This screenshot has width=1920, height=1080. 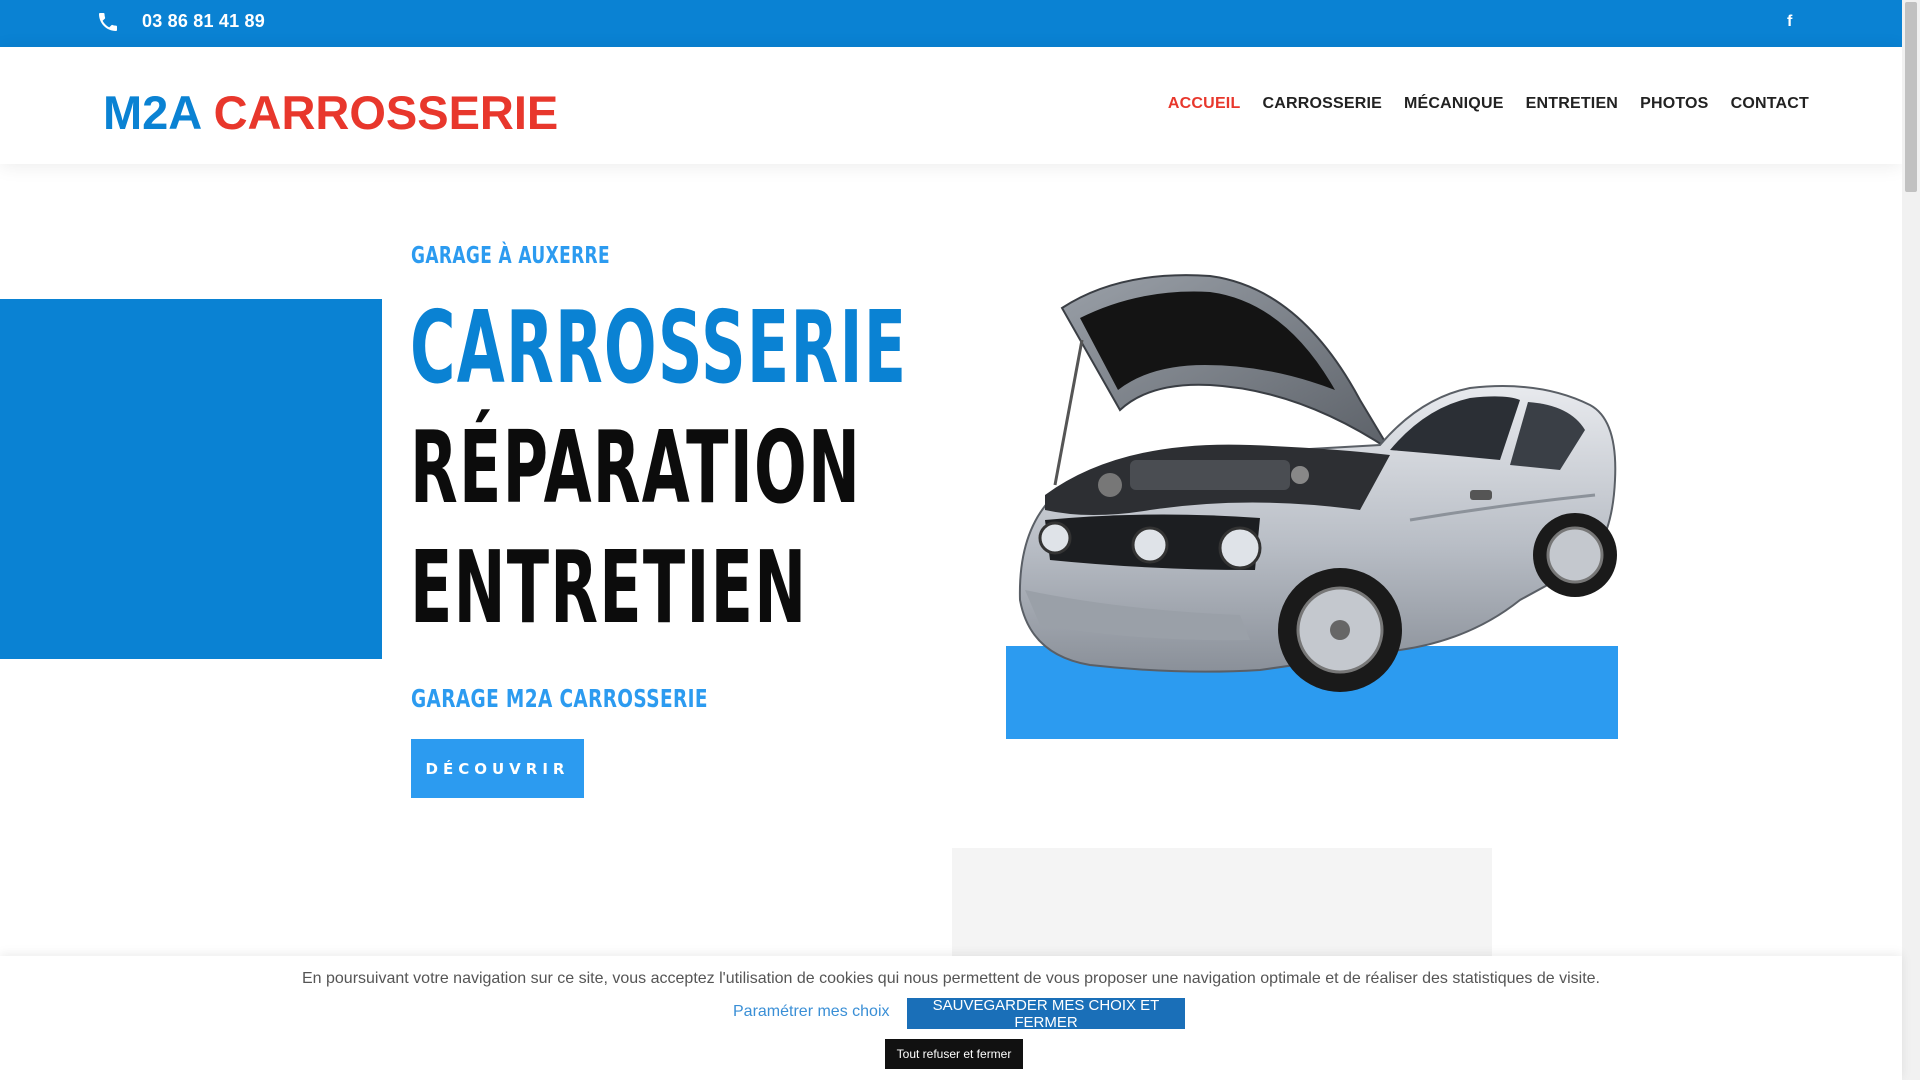 I want to click on logo-text-carrosserie: CARROSSERIE, so click(x=386, y=112).